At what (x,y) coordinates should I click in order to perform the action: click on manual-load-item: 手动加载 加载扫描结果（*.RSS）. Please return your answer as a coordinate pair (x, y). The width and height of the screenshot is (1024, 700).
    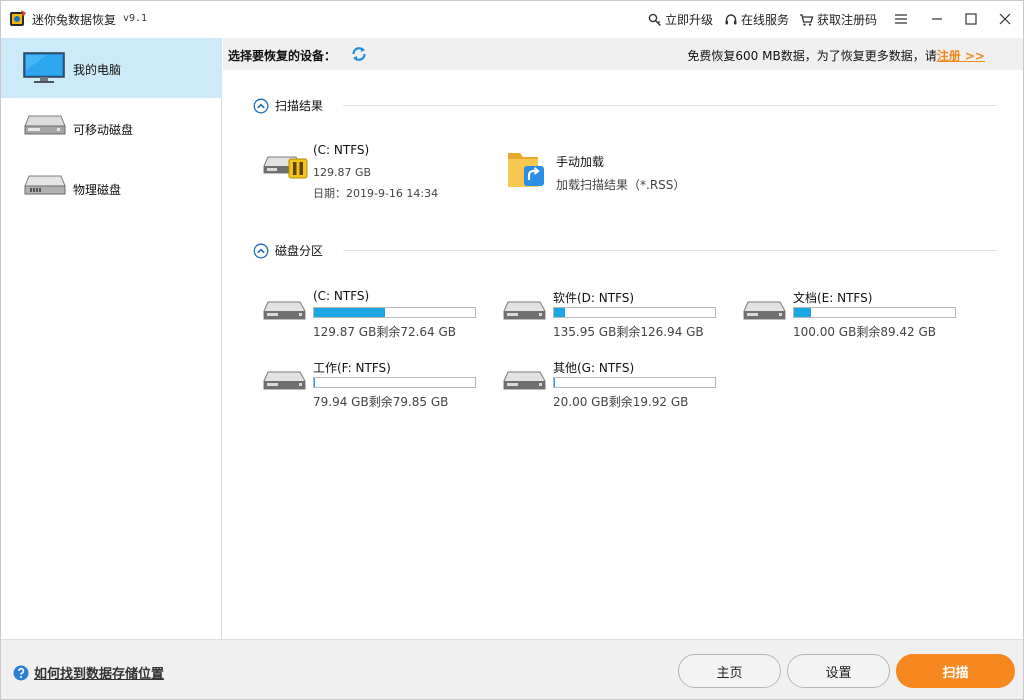
    Looking at the image, I should click on (616, 172).